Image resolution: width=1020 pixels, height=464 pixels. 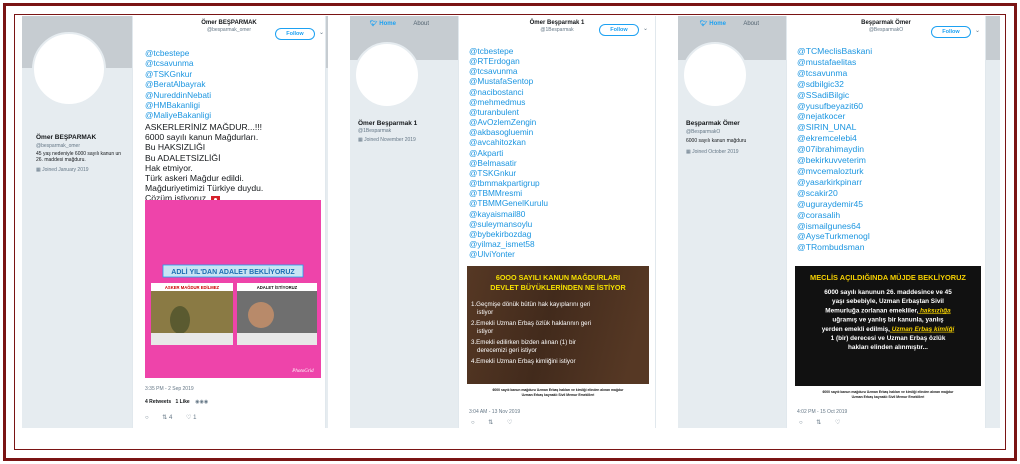 What do you see at coordinates (204, 178) in the screenshot?
I see `tweet-text-line: Türk askeri Mağdur edildi.` at bounding box center [204, 178].